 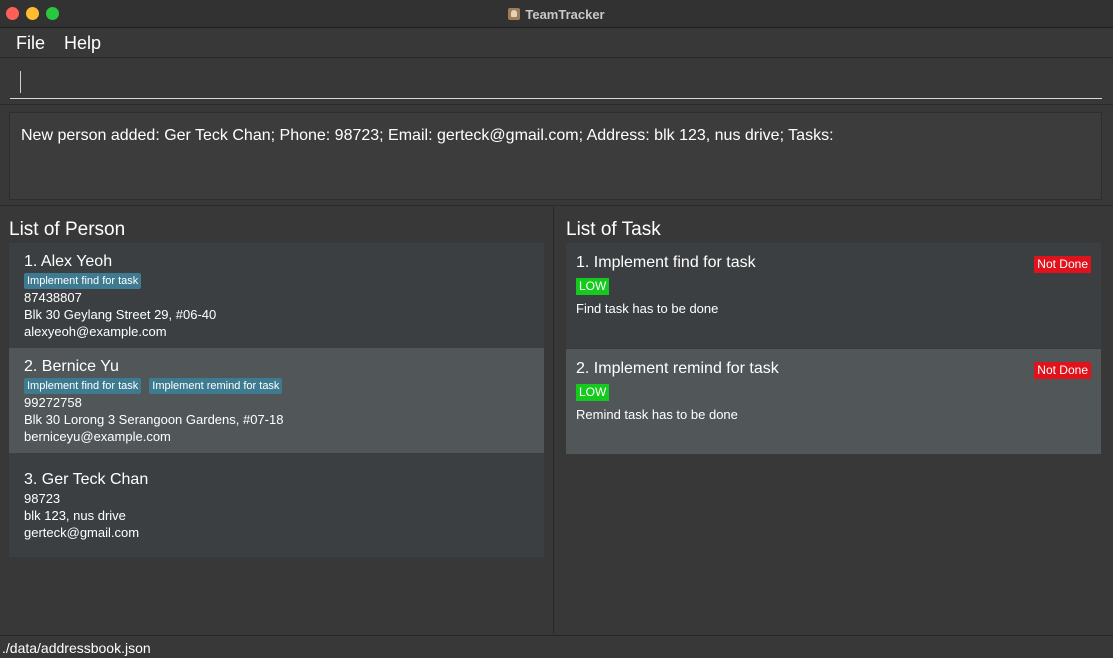 I want to click on save-location: ./data/addressbook.json, so click(x=76, y=648).